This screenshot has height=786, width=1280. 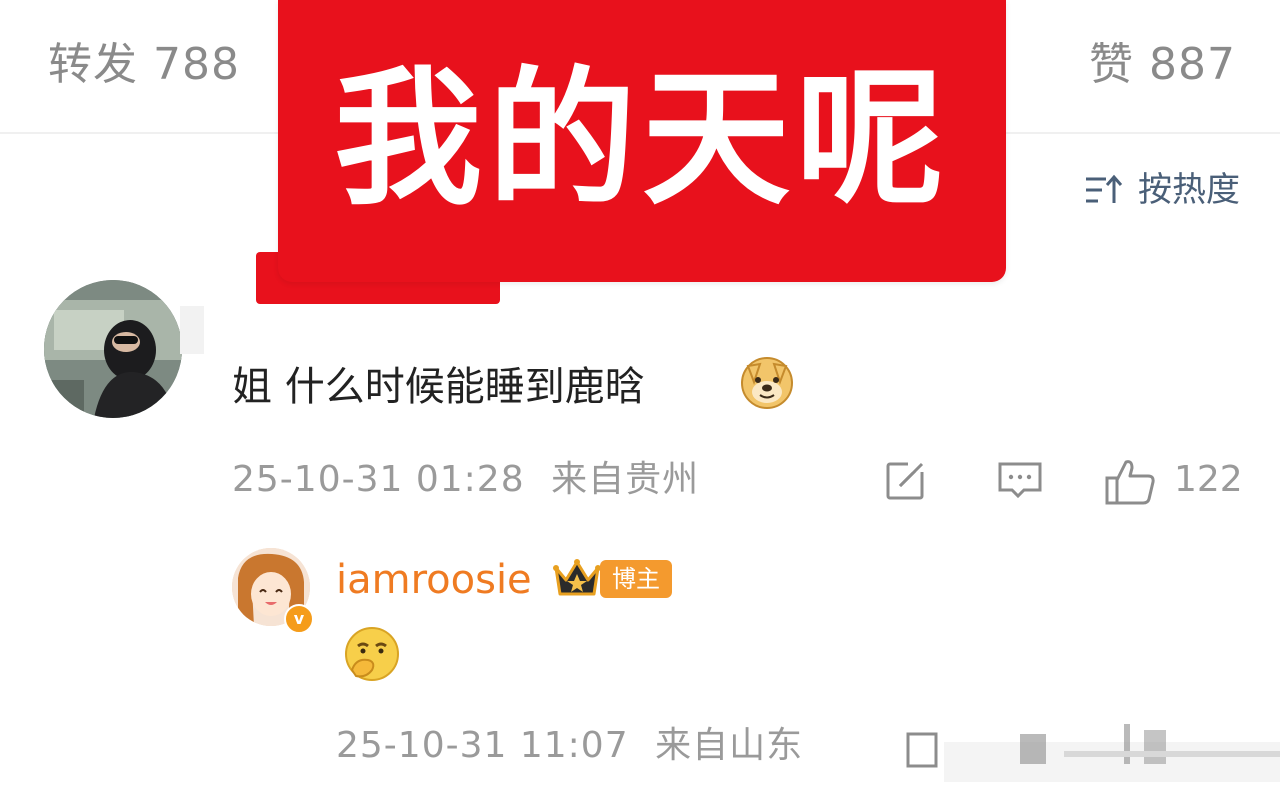 What do you see at coordinates (378, 479) in the screenshot?
I see `comment-time: 25-10-31 01:28` at bounding box center [378, 479].